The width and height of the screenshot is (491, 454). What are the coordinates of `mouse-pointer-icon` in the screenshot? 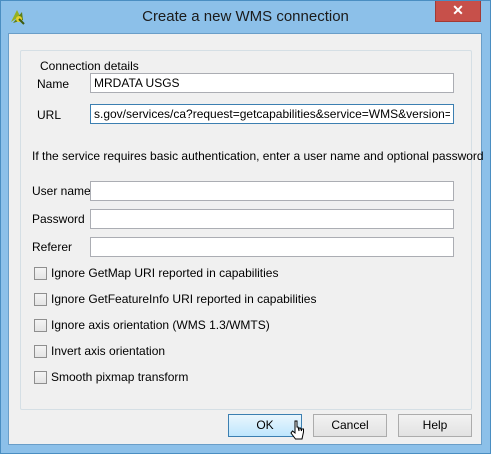 It's located at (297, 430).